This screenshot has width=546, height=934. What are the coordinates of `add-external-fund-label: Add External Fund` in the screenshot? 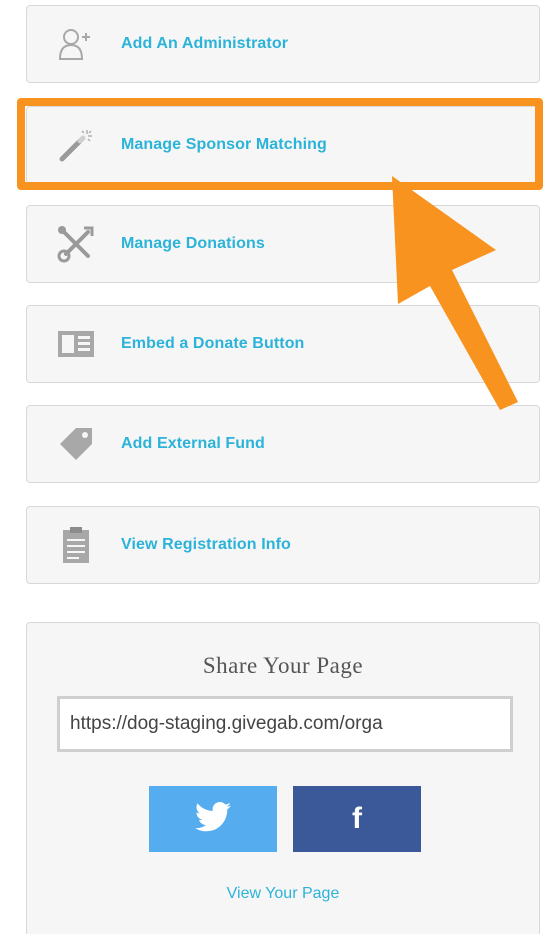 It's located at (193, 443).